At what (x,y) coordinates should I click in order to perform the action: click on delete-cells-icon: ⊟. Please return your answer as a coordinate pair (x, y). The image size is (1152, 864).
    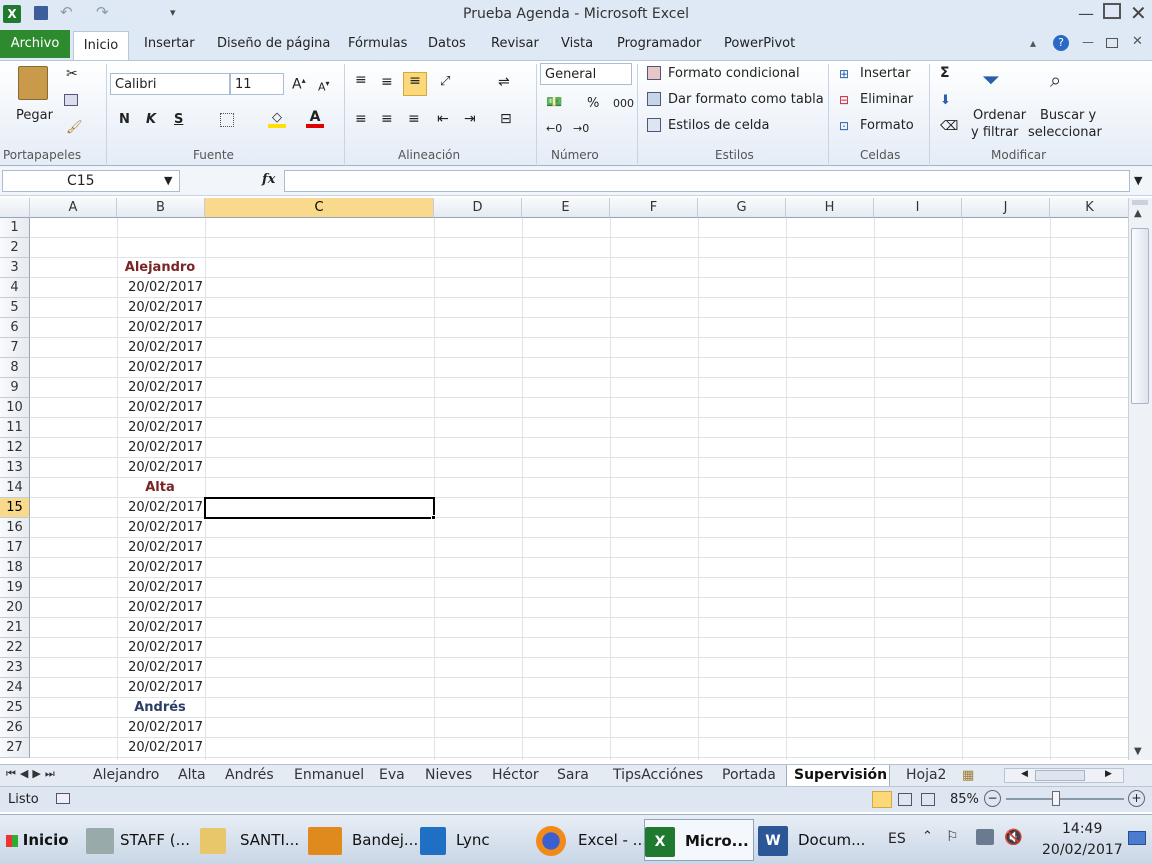
    Looking at the image, I should click on (844, 100).